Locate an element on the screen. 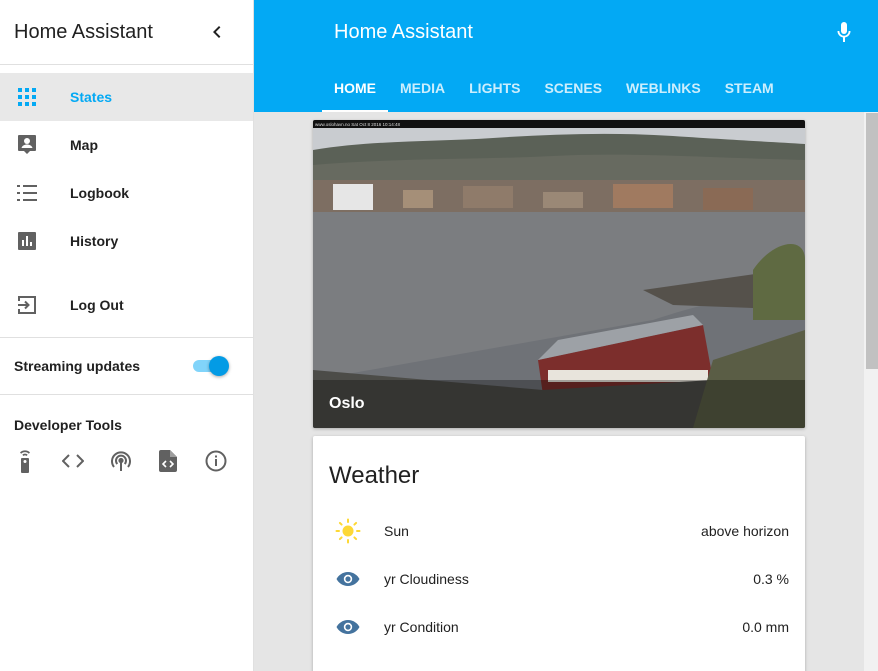 The width and height of the screenshot is (878, 671). bar-chart-icon is located at coordinates (27, 241).